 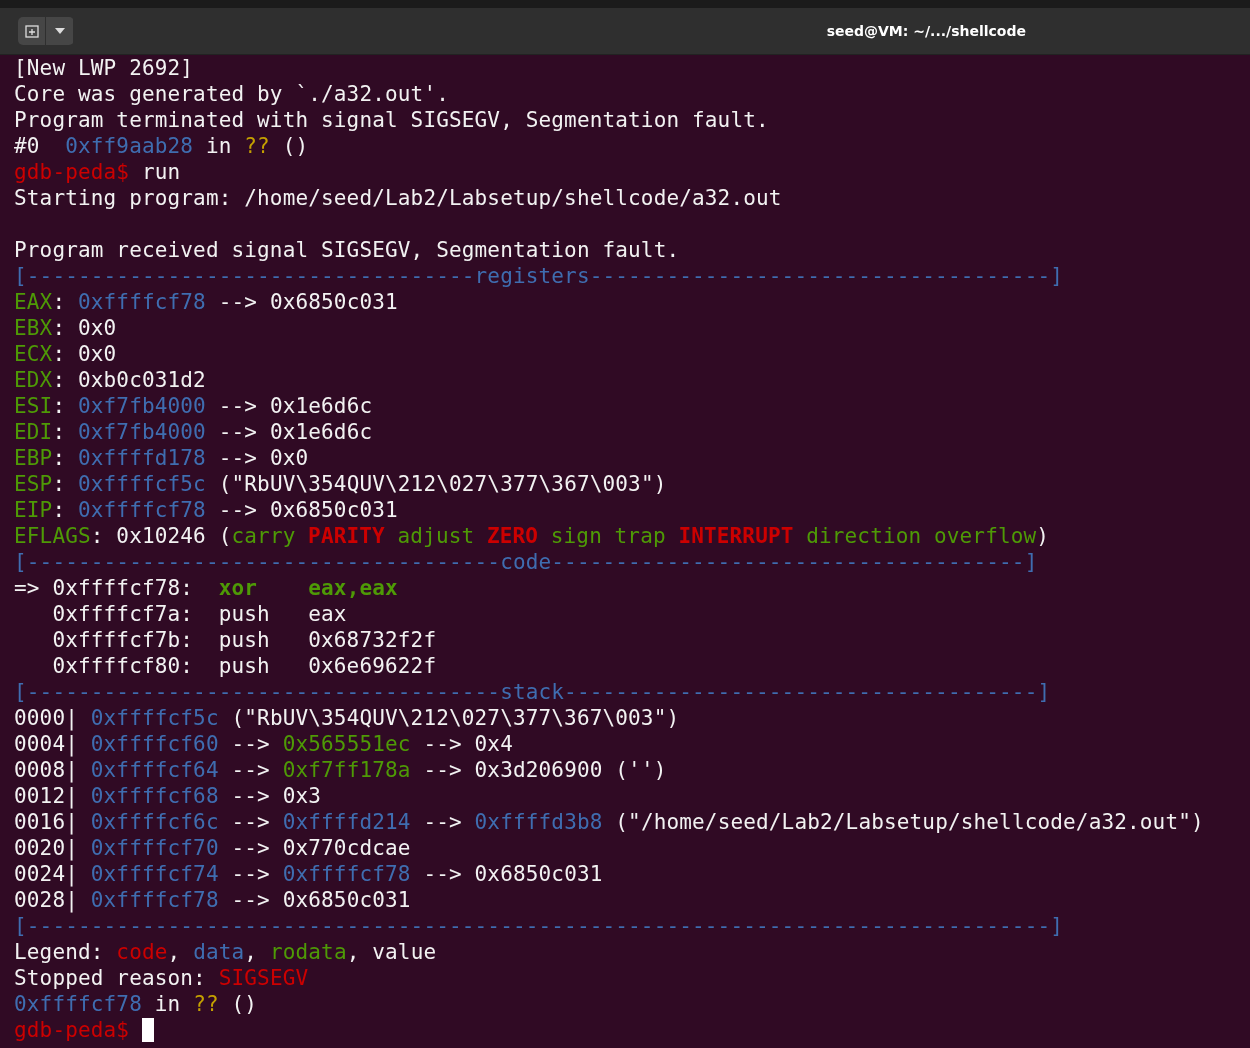 I want to click on address: 0xffffd3b8, so click(x=538, y=822).